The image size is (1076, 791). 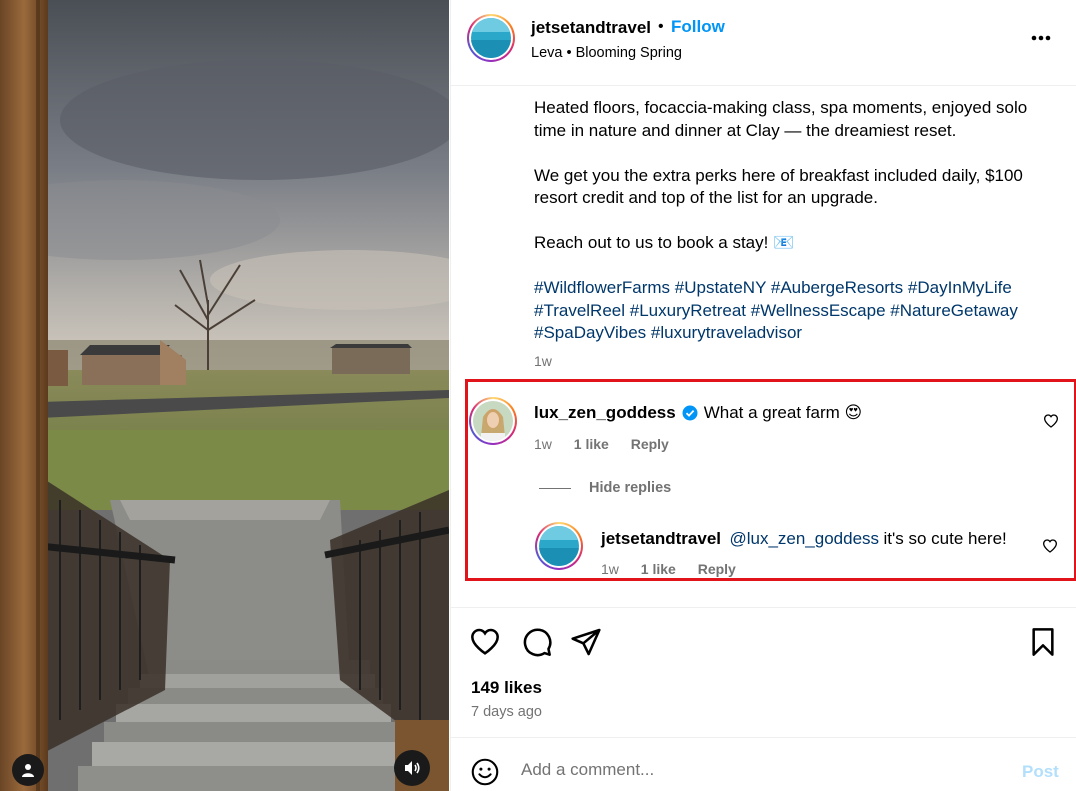 What do you see at coordinates (698, 27) in the screenshot?
I see `follow-button: Follow` at bounding box center [698, 27].